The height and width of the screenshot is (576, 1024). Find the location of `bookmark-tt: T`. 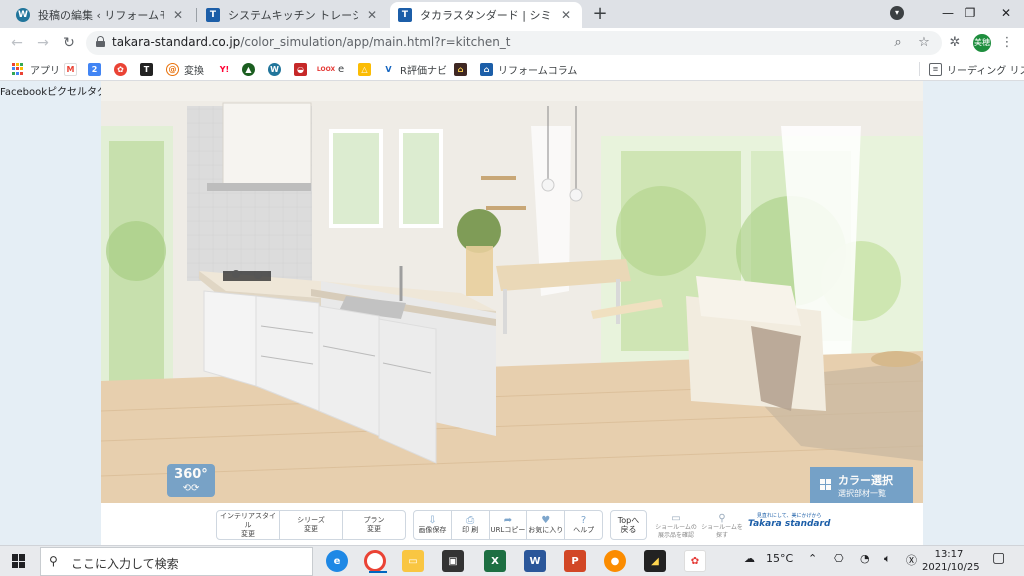

bookmark-tt: T is located at coordinates (149, 69).